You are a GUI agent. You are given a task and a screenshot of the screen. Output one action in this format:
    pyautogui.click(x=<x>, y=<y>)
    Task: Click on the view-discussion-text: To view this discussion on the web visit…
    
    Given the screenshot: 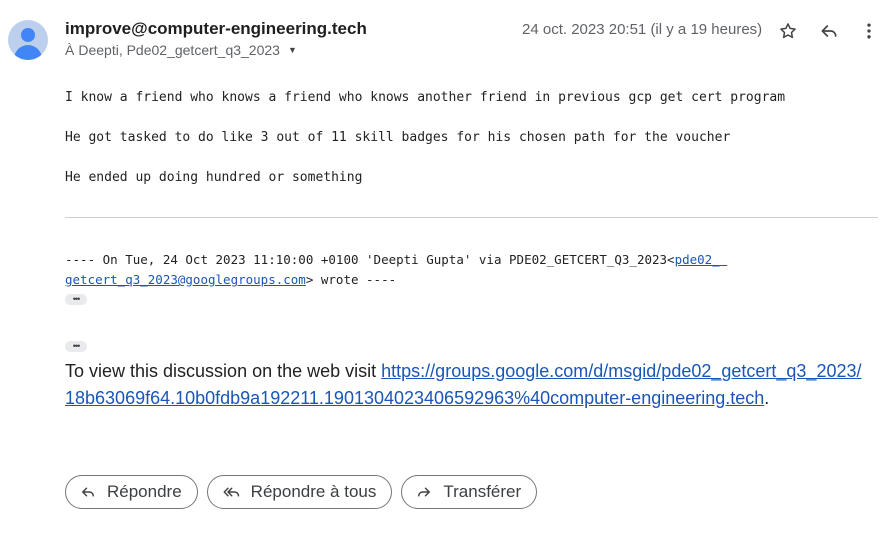 What is the action you would take?
    pyautogui.click(x=463, y=384)
    